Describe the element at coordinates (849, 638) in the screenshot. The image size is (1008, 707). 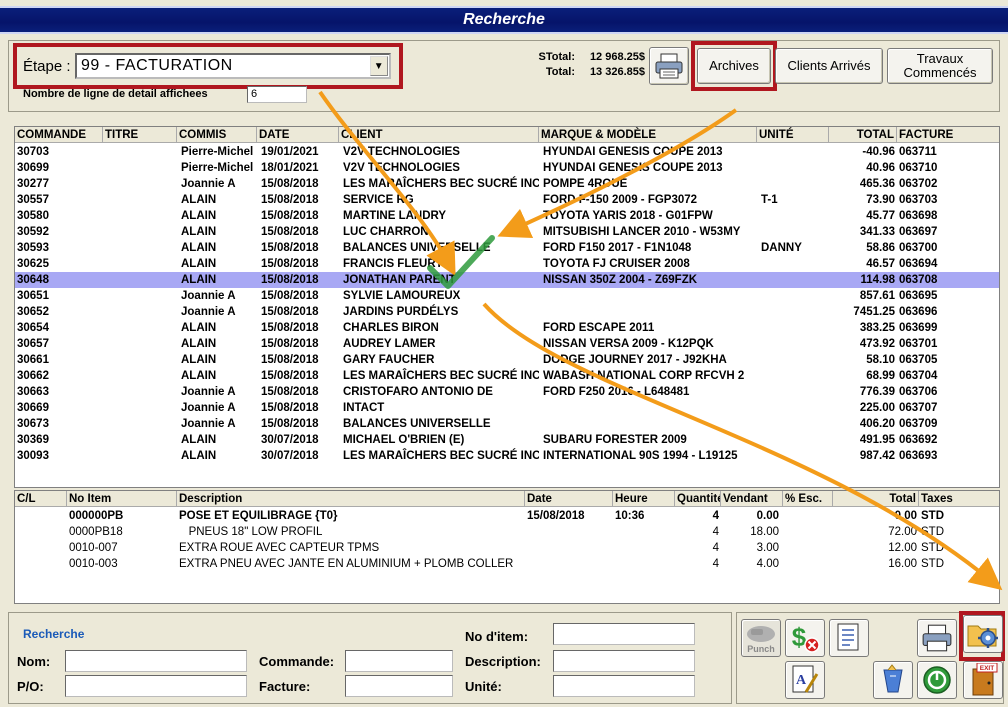
I see `document-list-button` at that location.